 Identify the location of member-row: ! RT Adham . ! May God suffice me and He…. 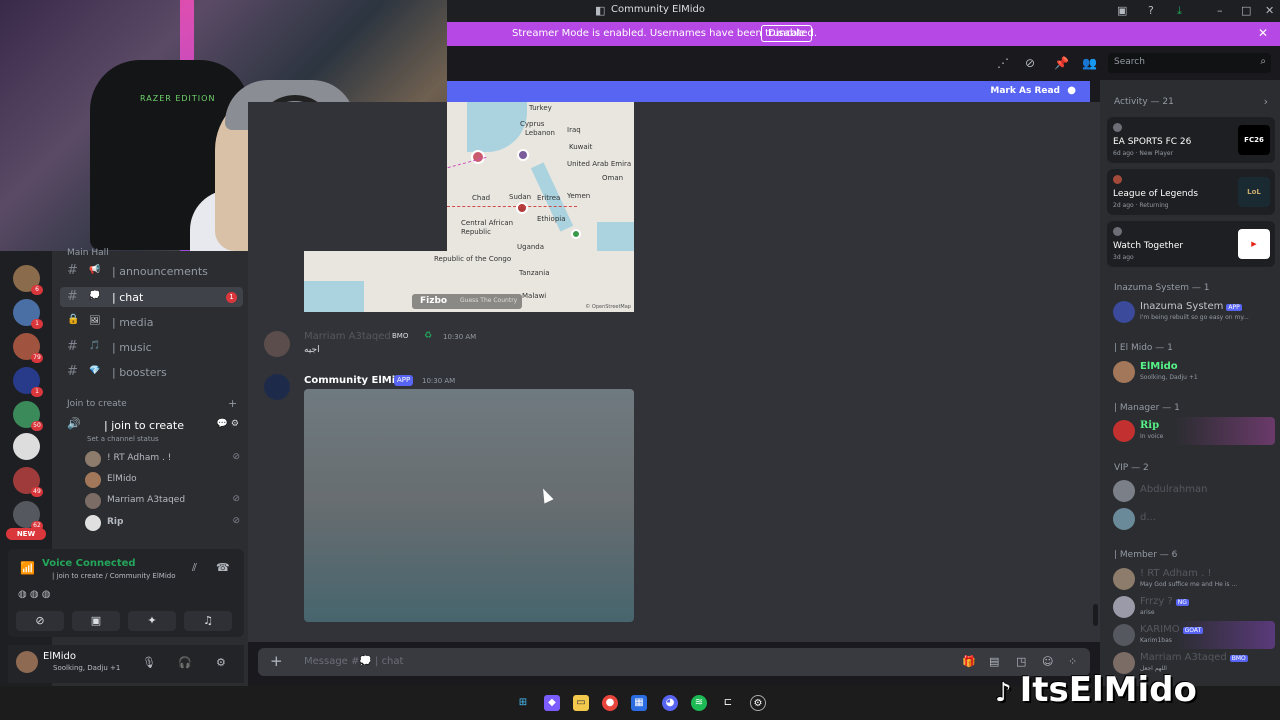
(1191, 579).